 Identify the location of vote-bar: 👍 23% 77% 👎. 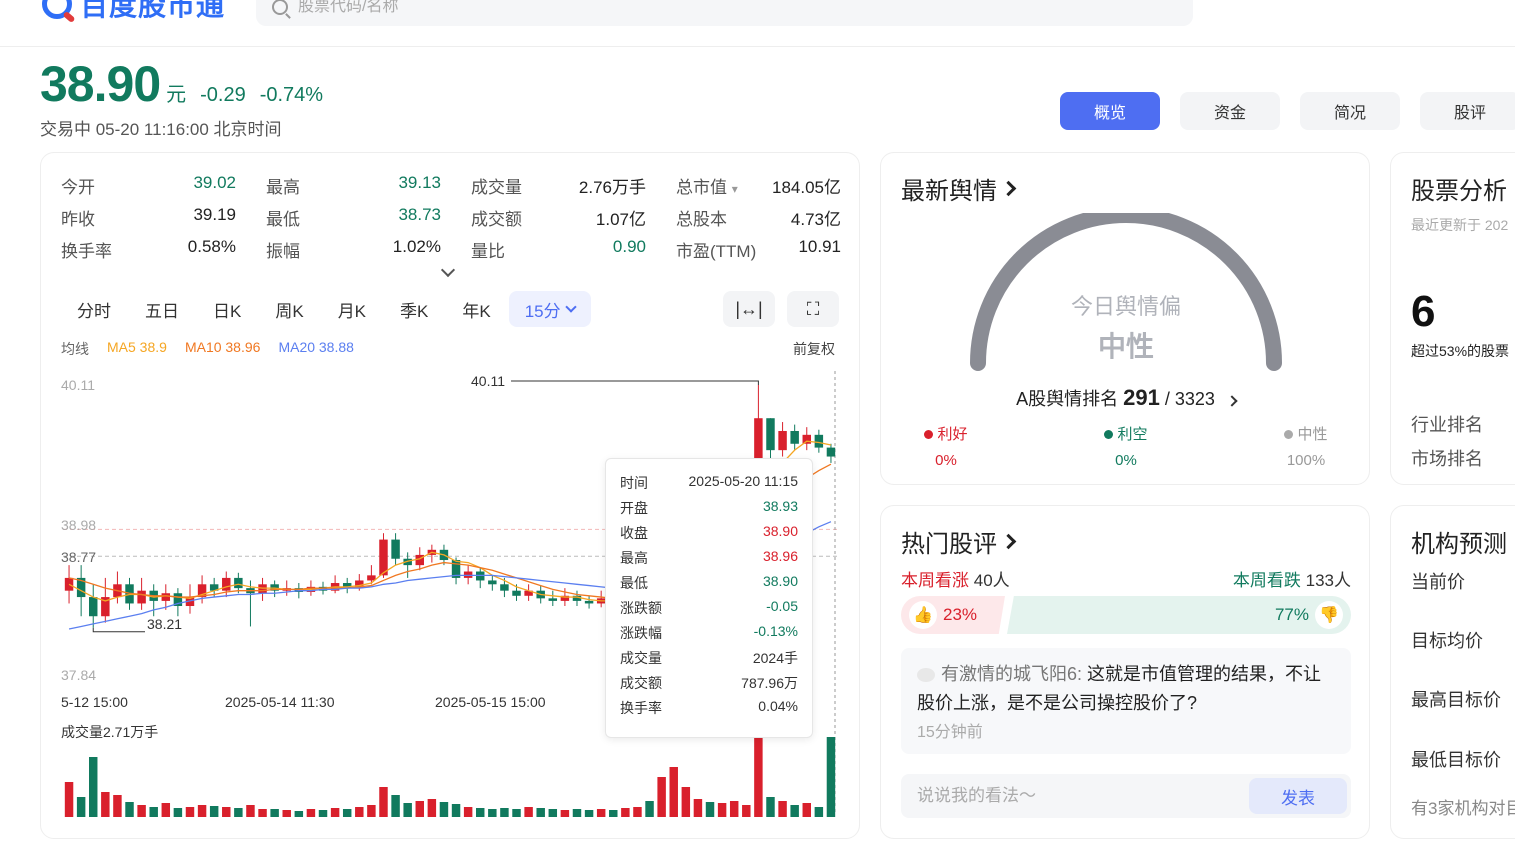
(1126, 615).